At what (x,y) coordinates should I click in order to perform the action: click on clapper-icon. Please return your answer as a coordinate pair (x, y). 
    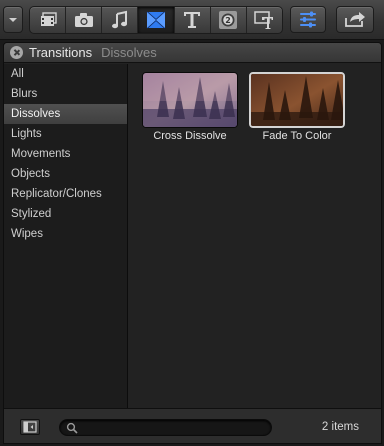
    Looking at the image, I should click on (48, 19).